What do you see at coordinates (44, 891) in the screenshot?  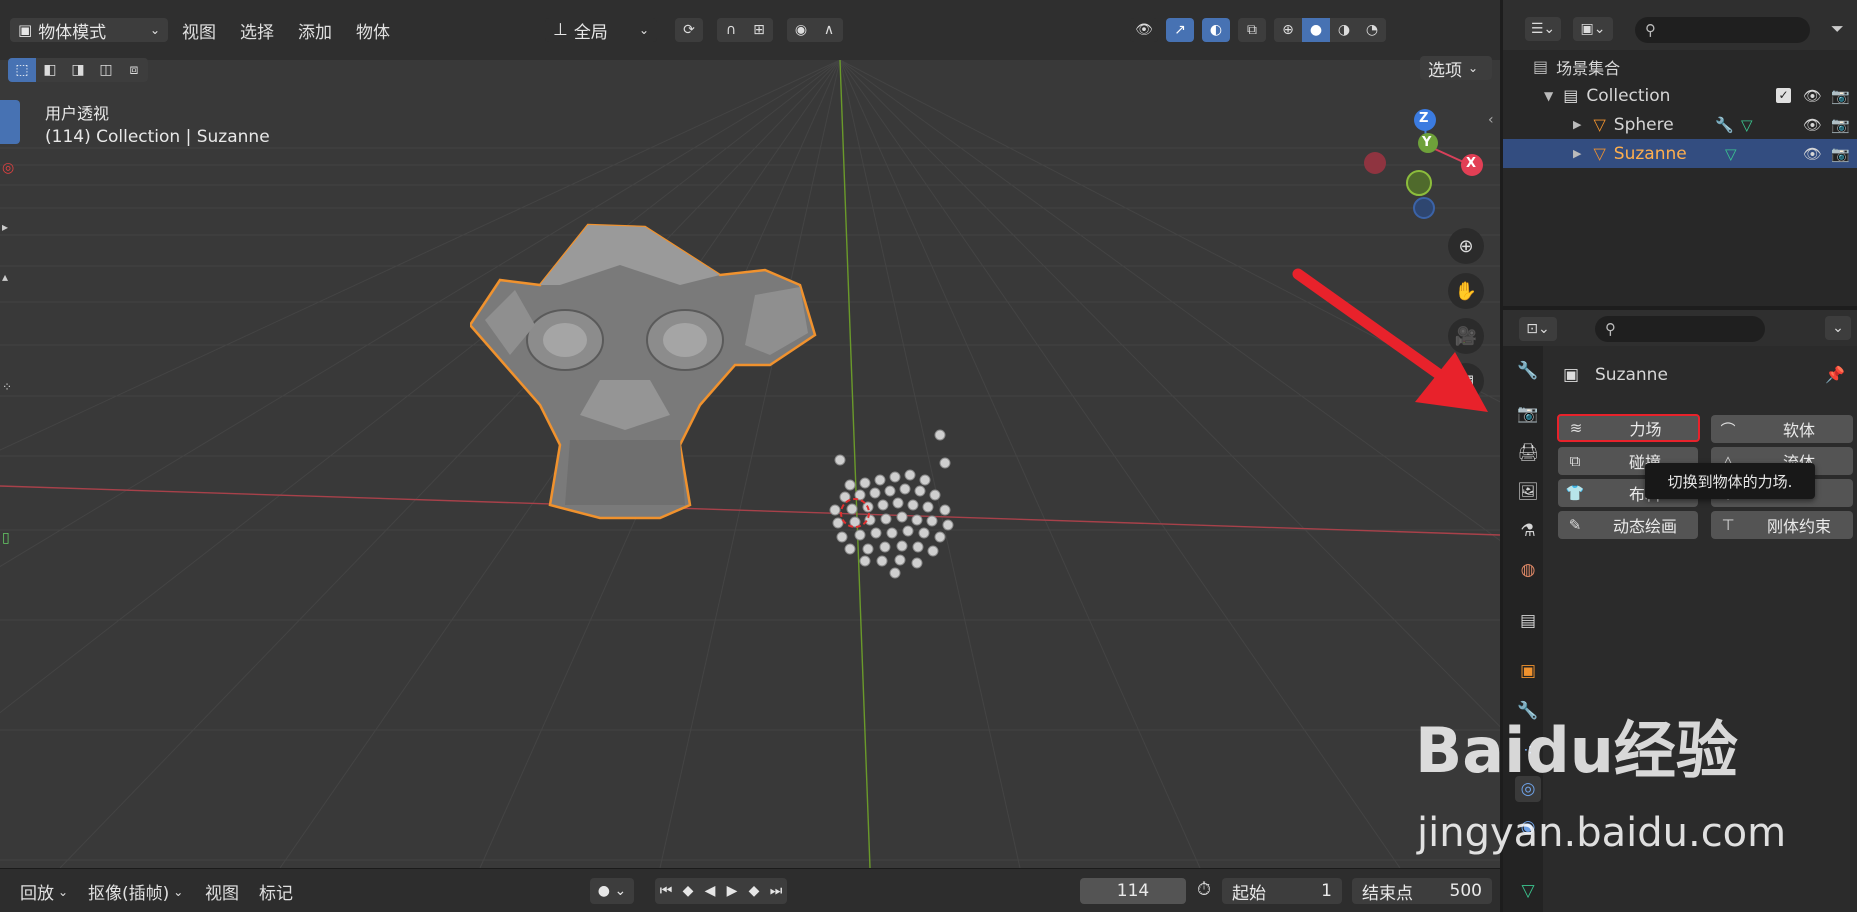 I see `playback-dropdown: 回放 ⌄` at bounding box center [44, 891].